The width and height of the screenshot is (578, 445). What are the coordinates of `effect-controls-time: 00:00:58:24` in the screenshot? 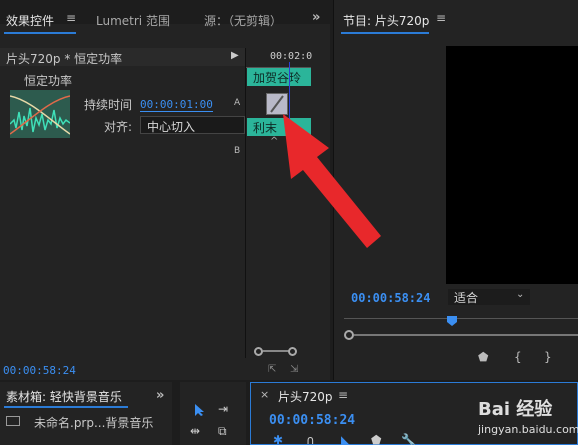 It's located at (39, 370).